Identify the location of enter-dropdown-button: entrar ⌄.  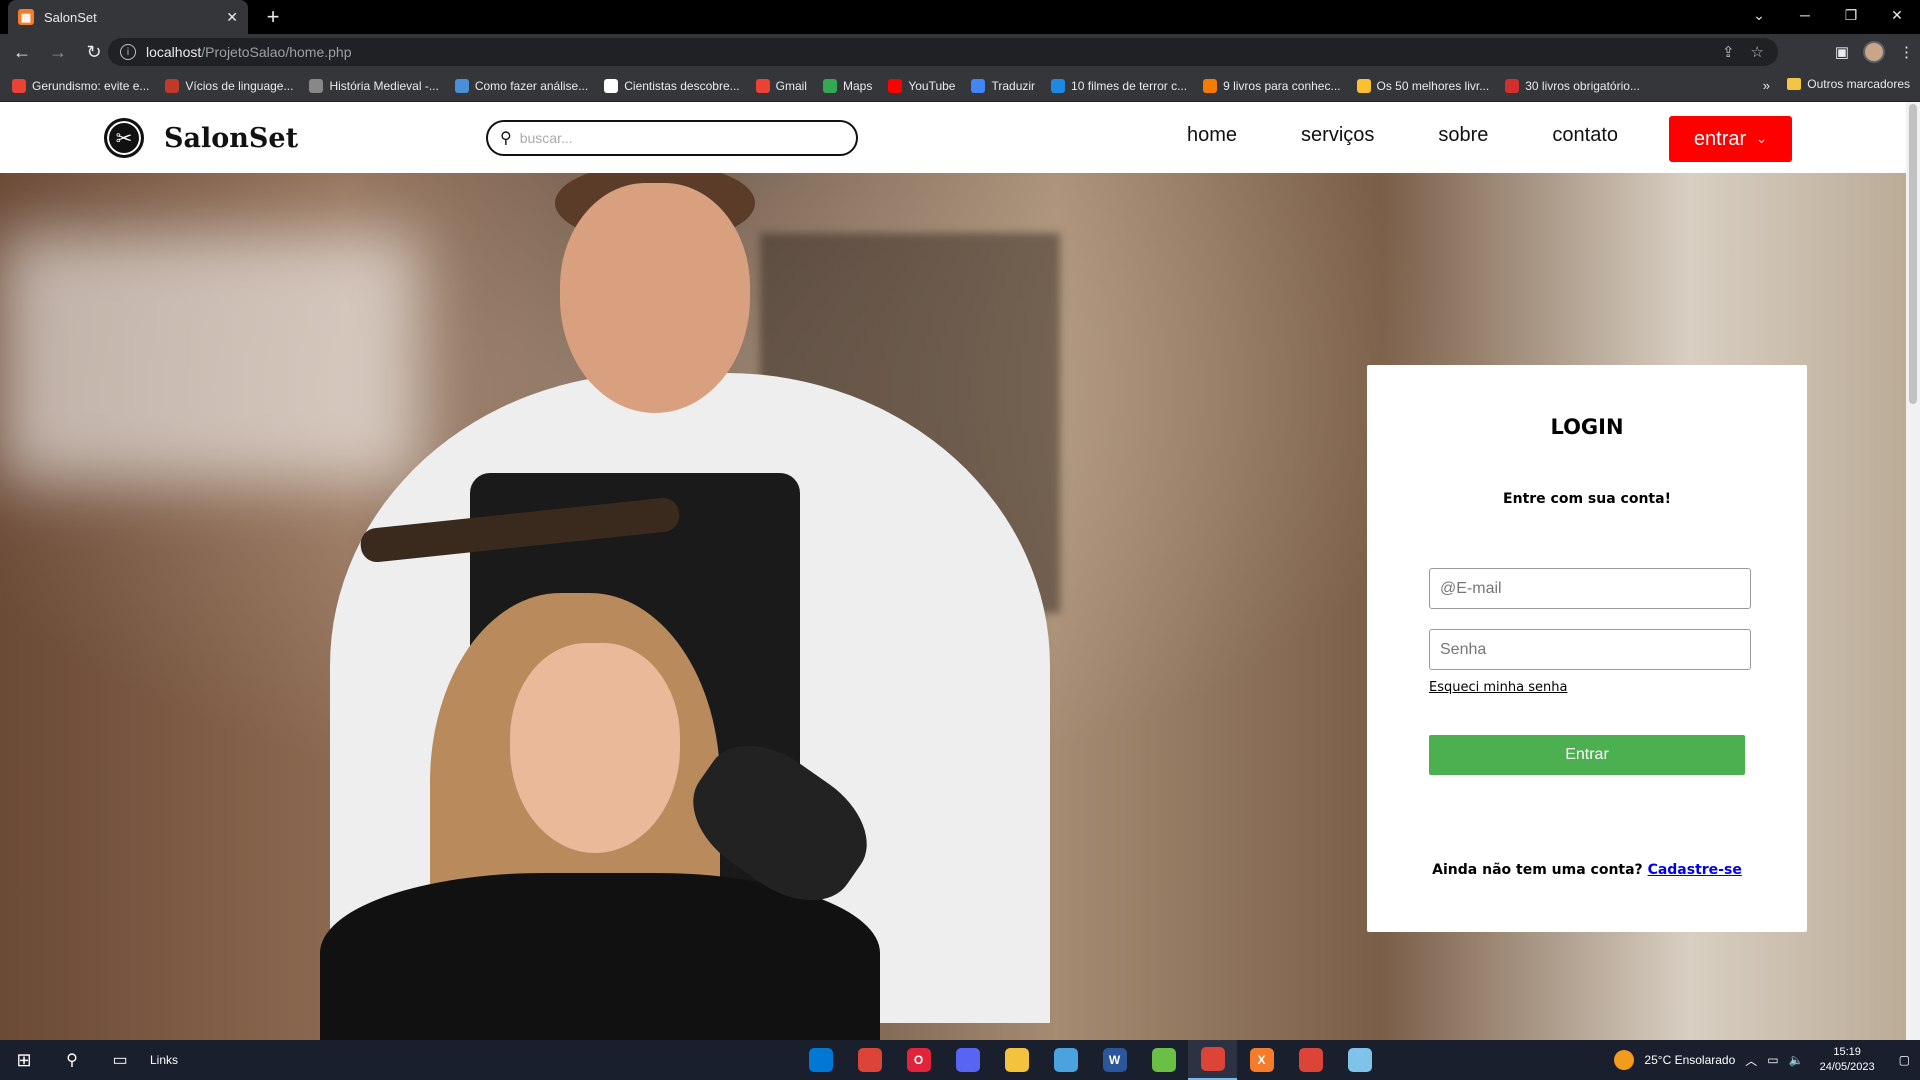
(1730, 139).